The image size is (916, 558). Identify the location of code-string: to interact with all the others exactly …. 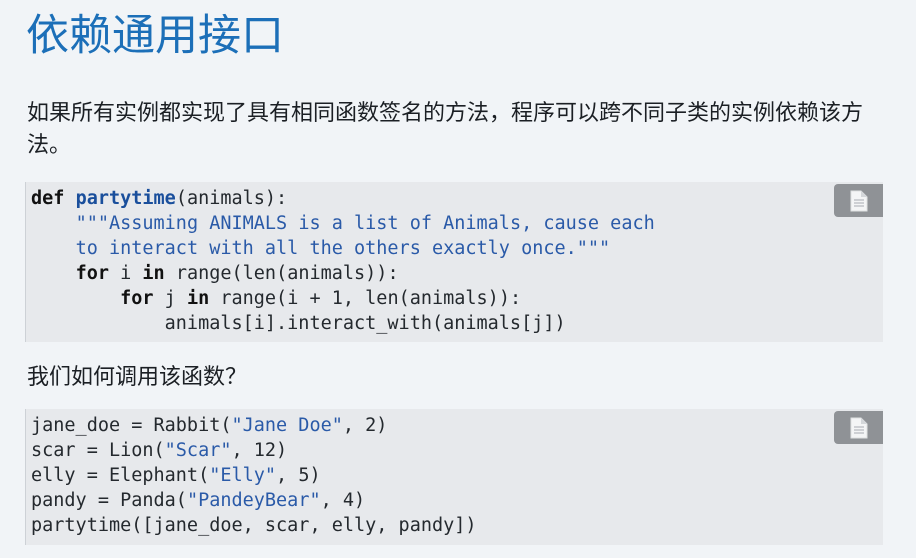
(343, 248).